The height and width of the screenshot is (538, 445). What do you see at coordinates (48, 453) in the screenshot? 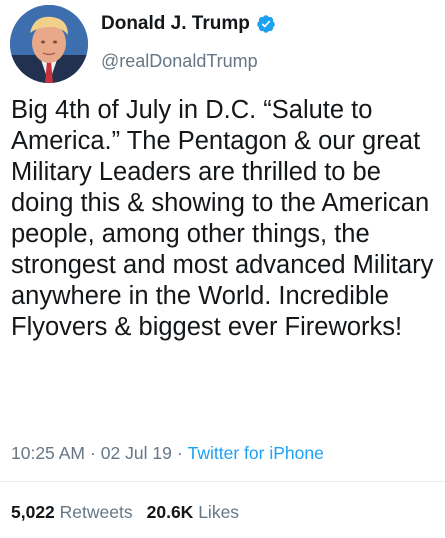
I see `tweet-time: 10:25 AM` at bounding box center [48, 453].